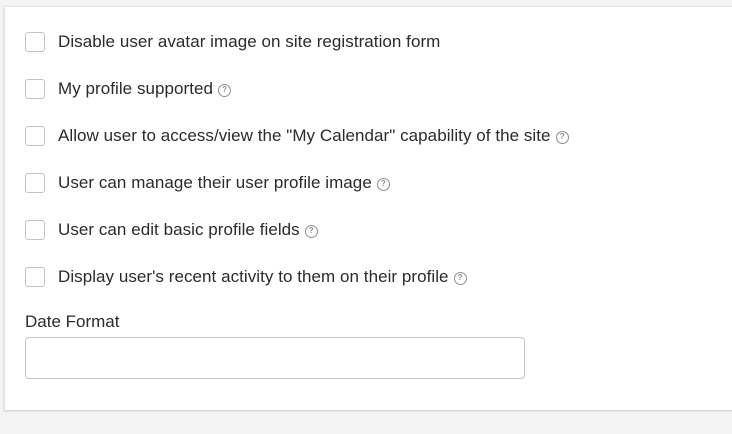 This screenshot has width=732, height=434. I want to click on edit-basic-profile-fields-checkbox, so click(35, 230).